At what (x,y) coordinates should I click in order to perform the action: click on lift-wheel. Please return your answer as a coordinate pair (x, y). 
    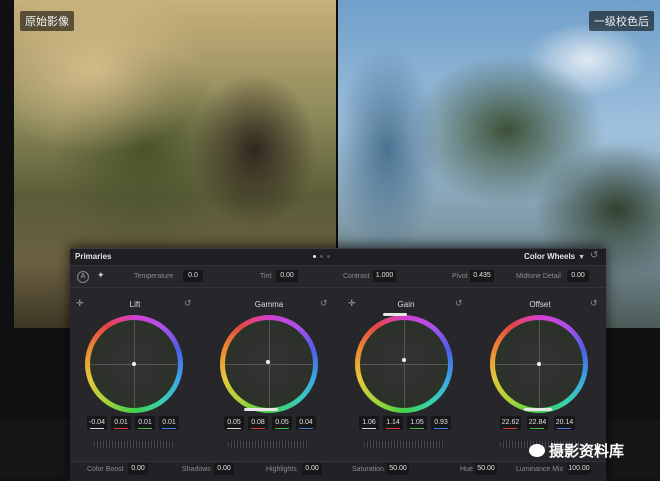
    Looking at the image, I should click on (134, 364).